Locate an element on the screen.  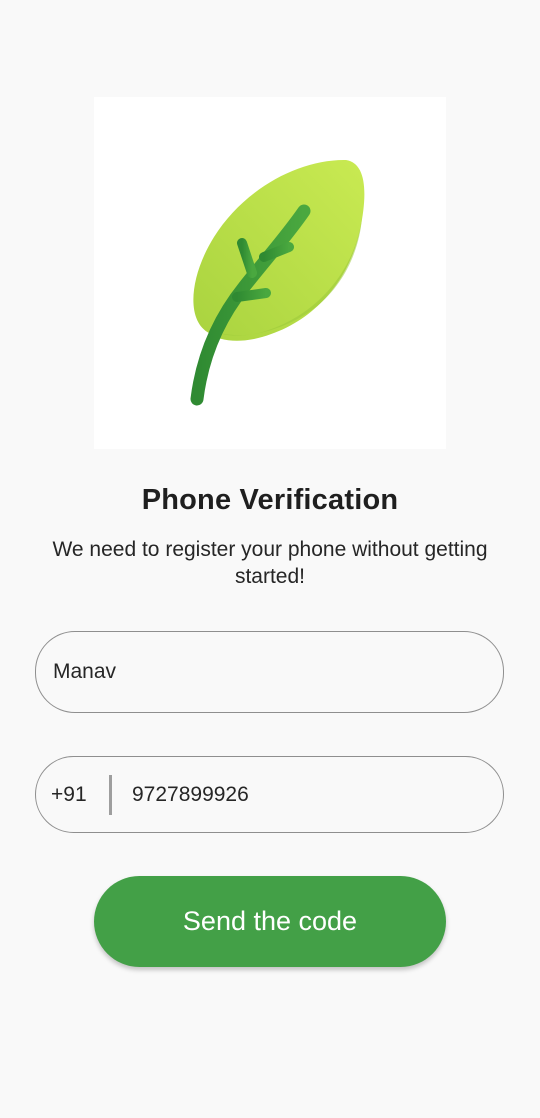
name-input is located at coordinates (263, 672).